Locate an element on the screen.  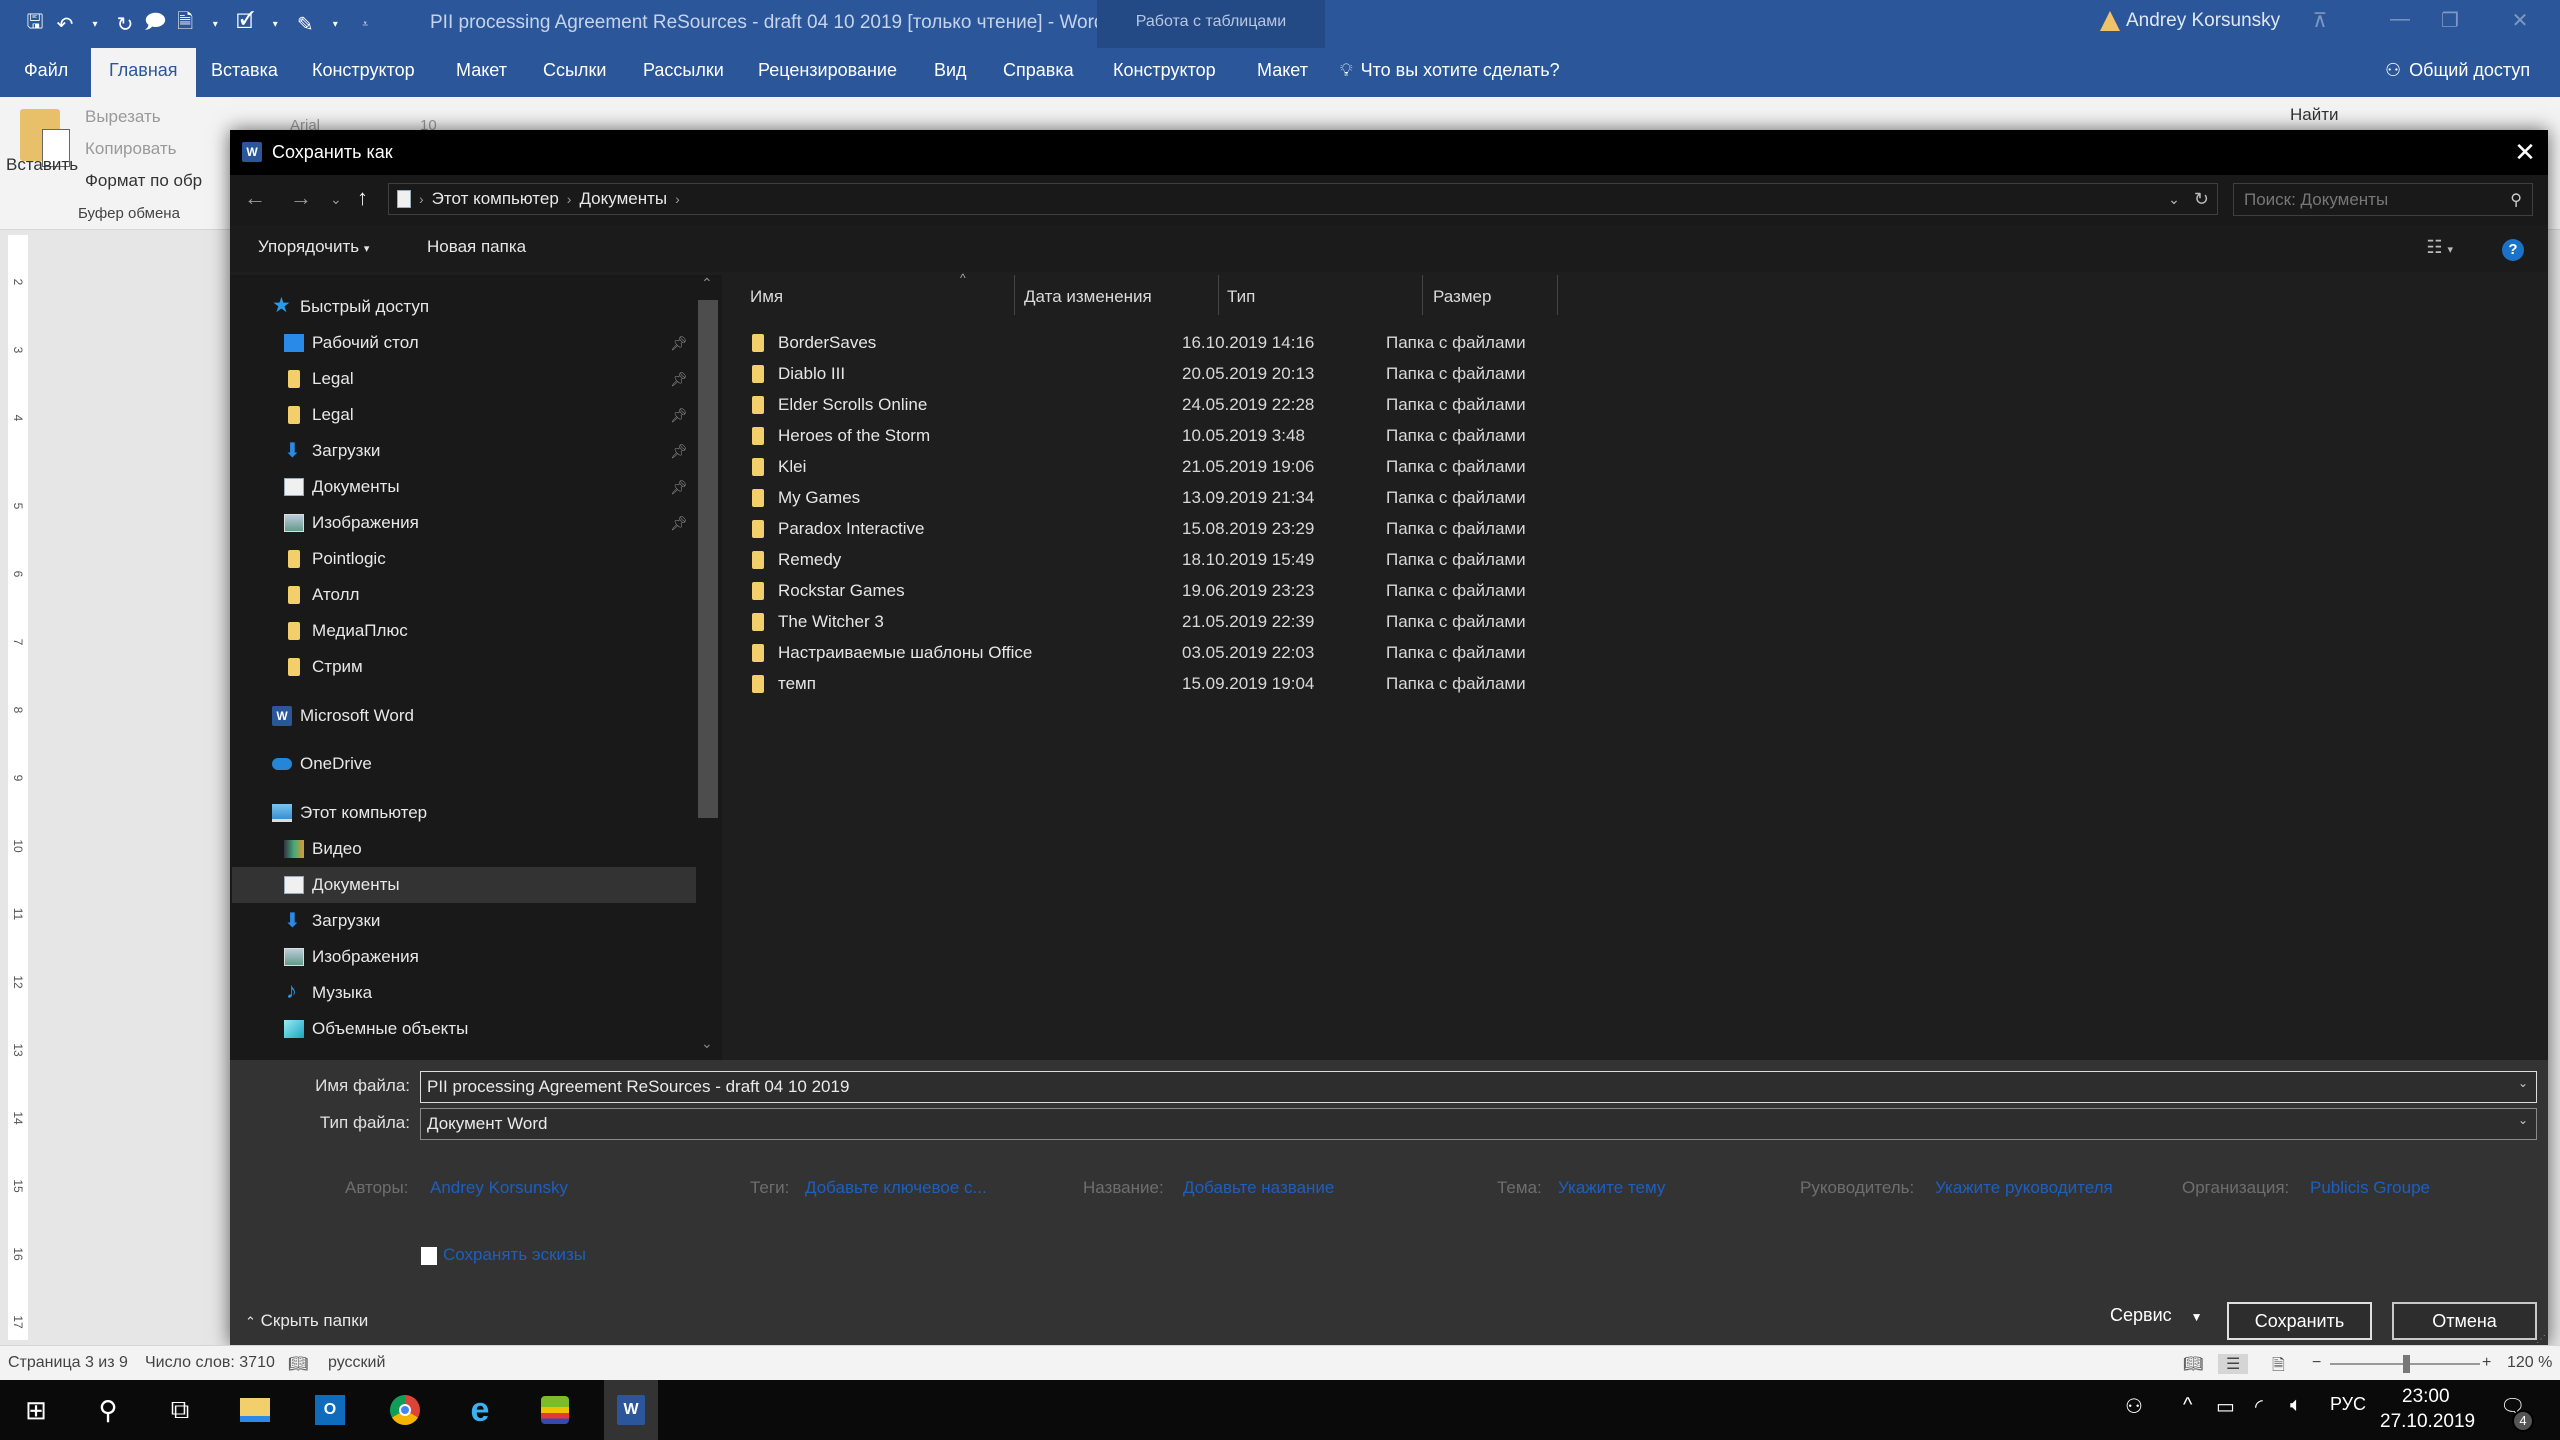
zoom-level: 120 % is located at coordinates (2529, 1363).